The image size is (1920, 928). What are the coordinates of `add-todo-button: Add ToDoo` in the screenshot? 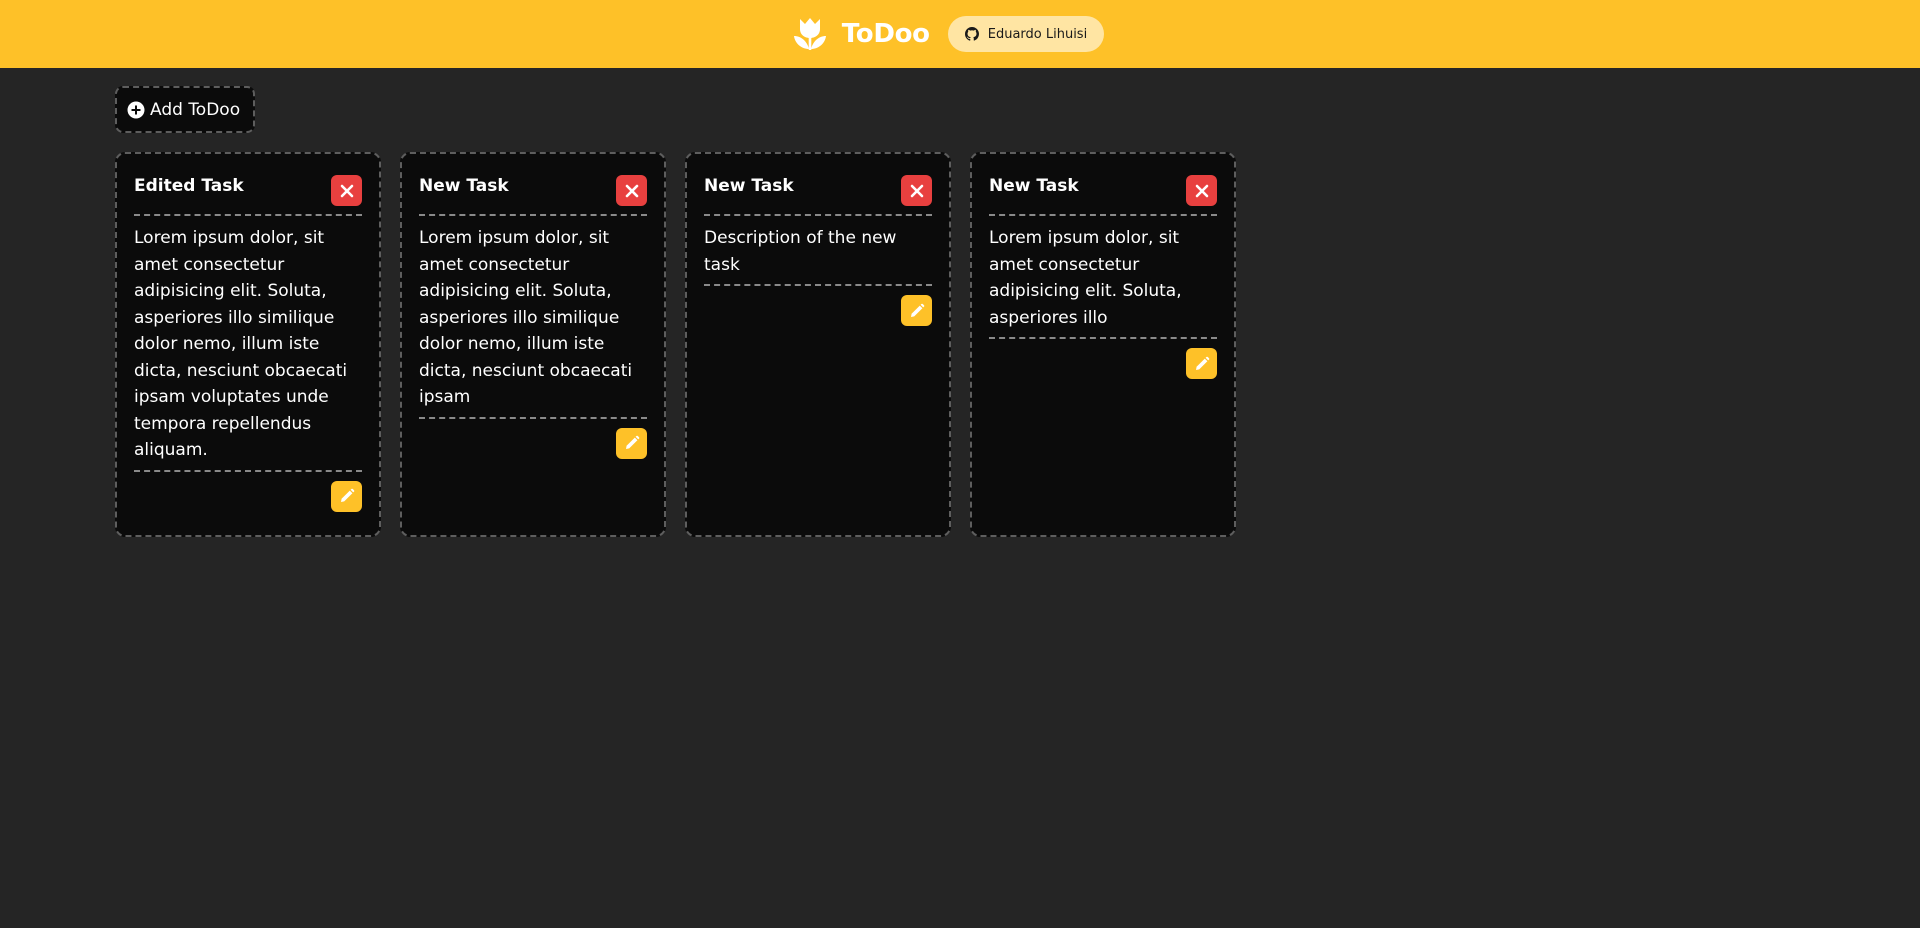 It's located at (185, 109).